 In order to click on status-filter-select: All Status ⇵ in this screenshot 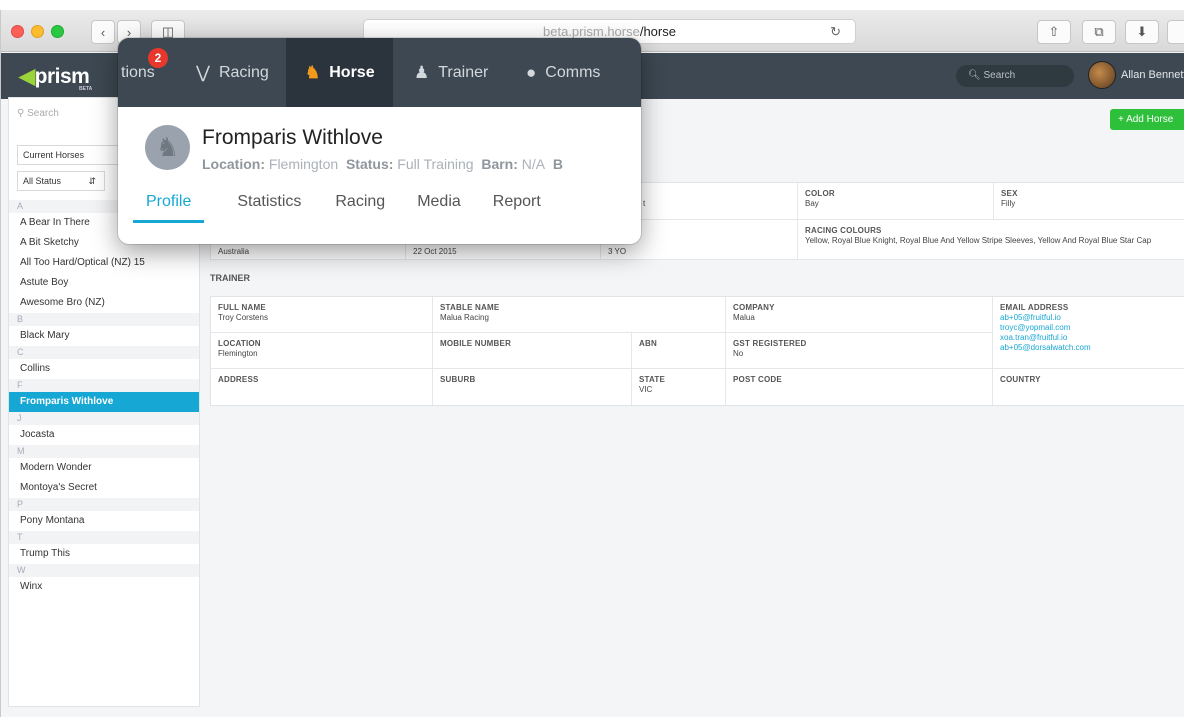, I will do `click(61, 181)`.